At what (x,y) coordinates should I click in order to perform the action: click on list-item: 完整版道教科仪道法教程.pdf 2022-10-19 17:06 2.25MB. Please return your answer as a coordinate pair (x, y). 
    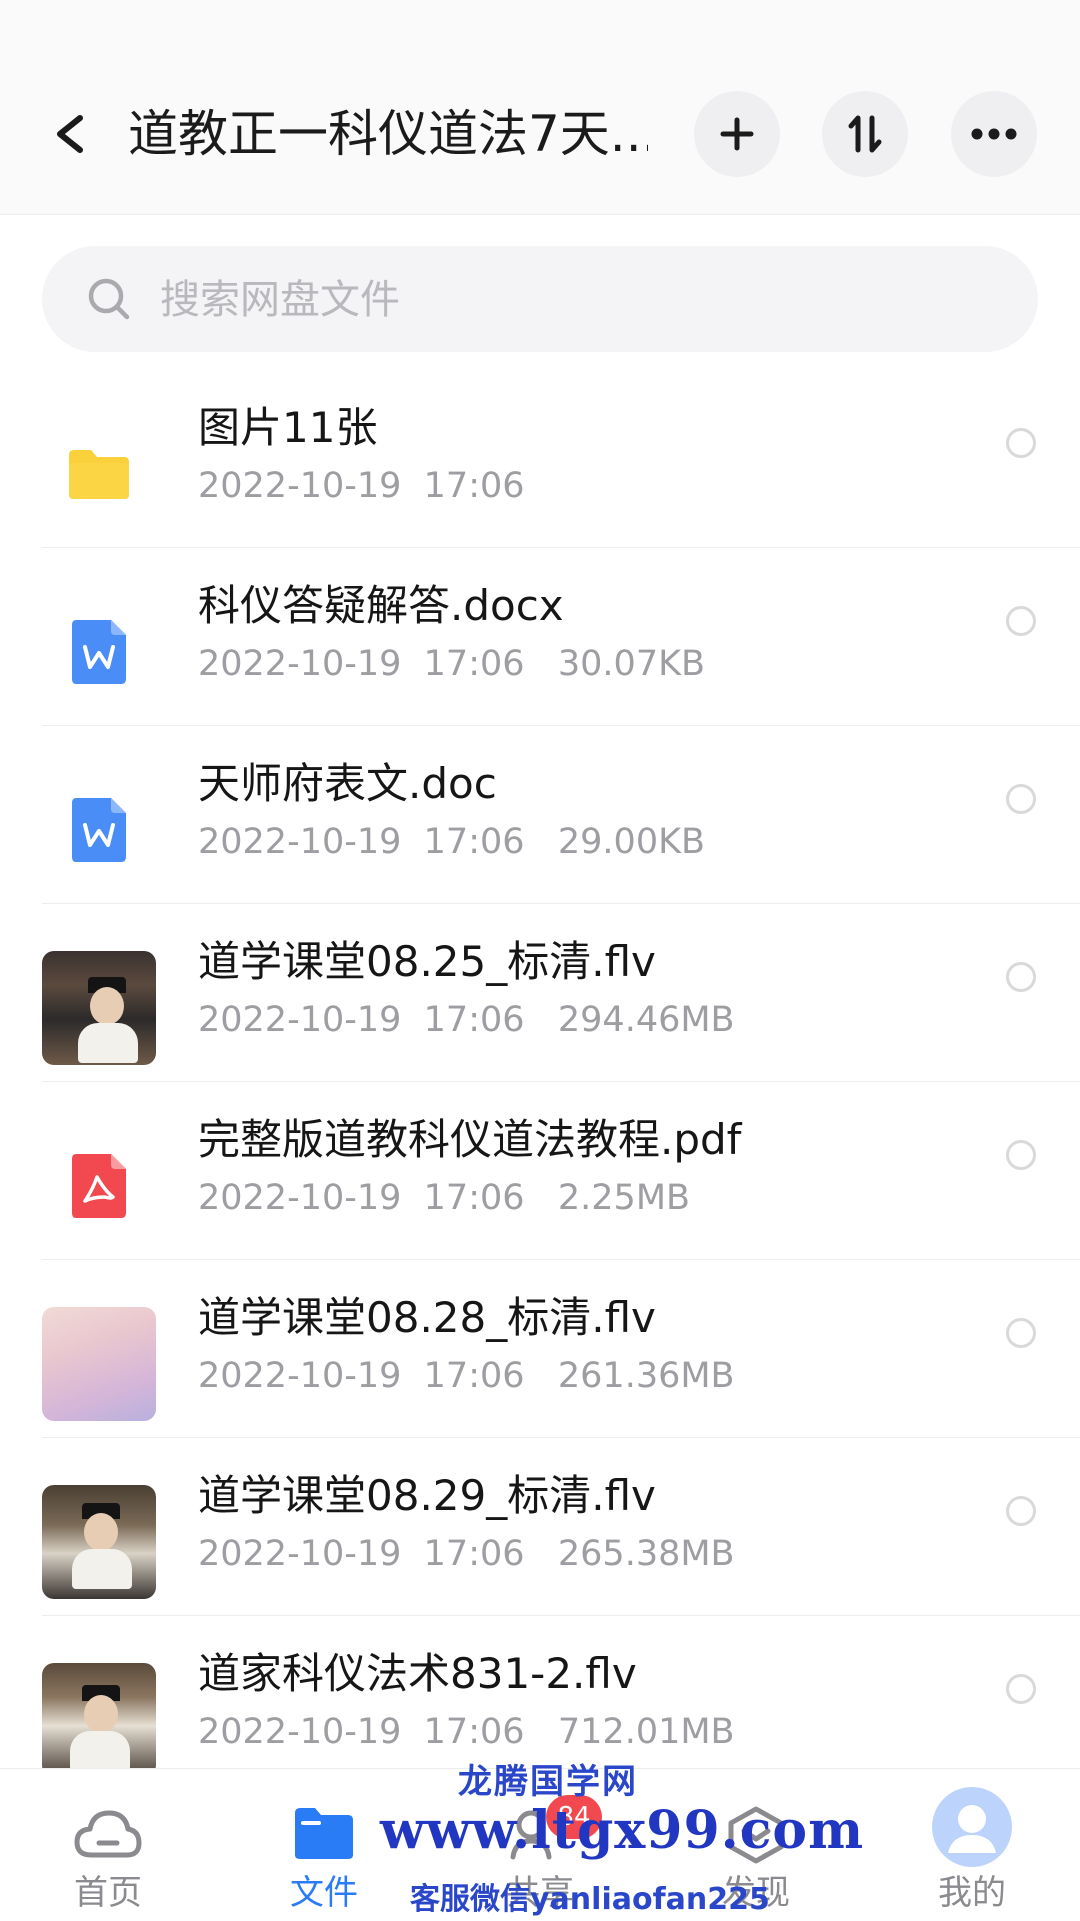
    Looking at the image, I should click on (540, 1171).